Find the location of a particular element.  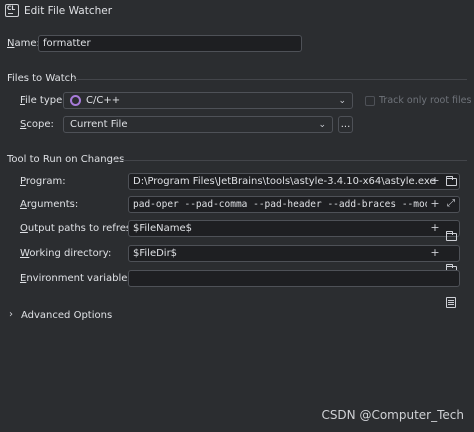

advanced-options-toggle: Advanced Options is located at coordinates (66, 315).